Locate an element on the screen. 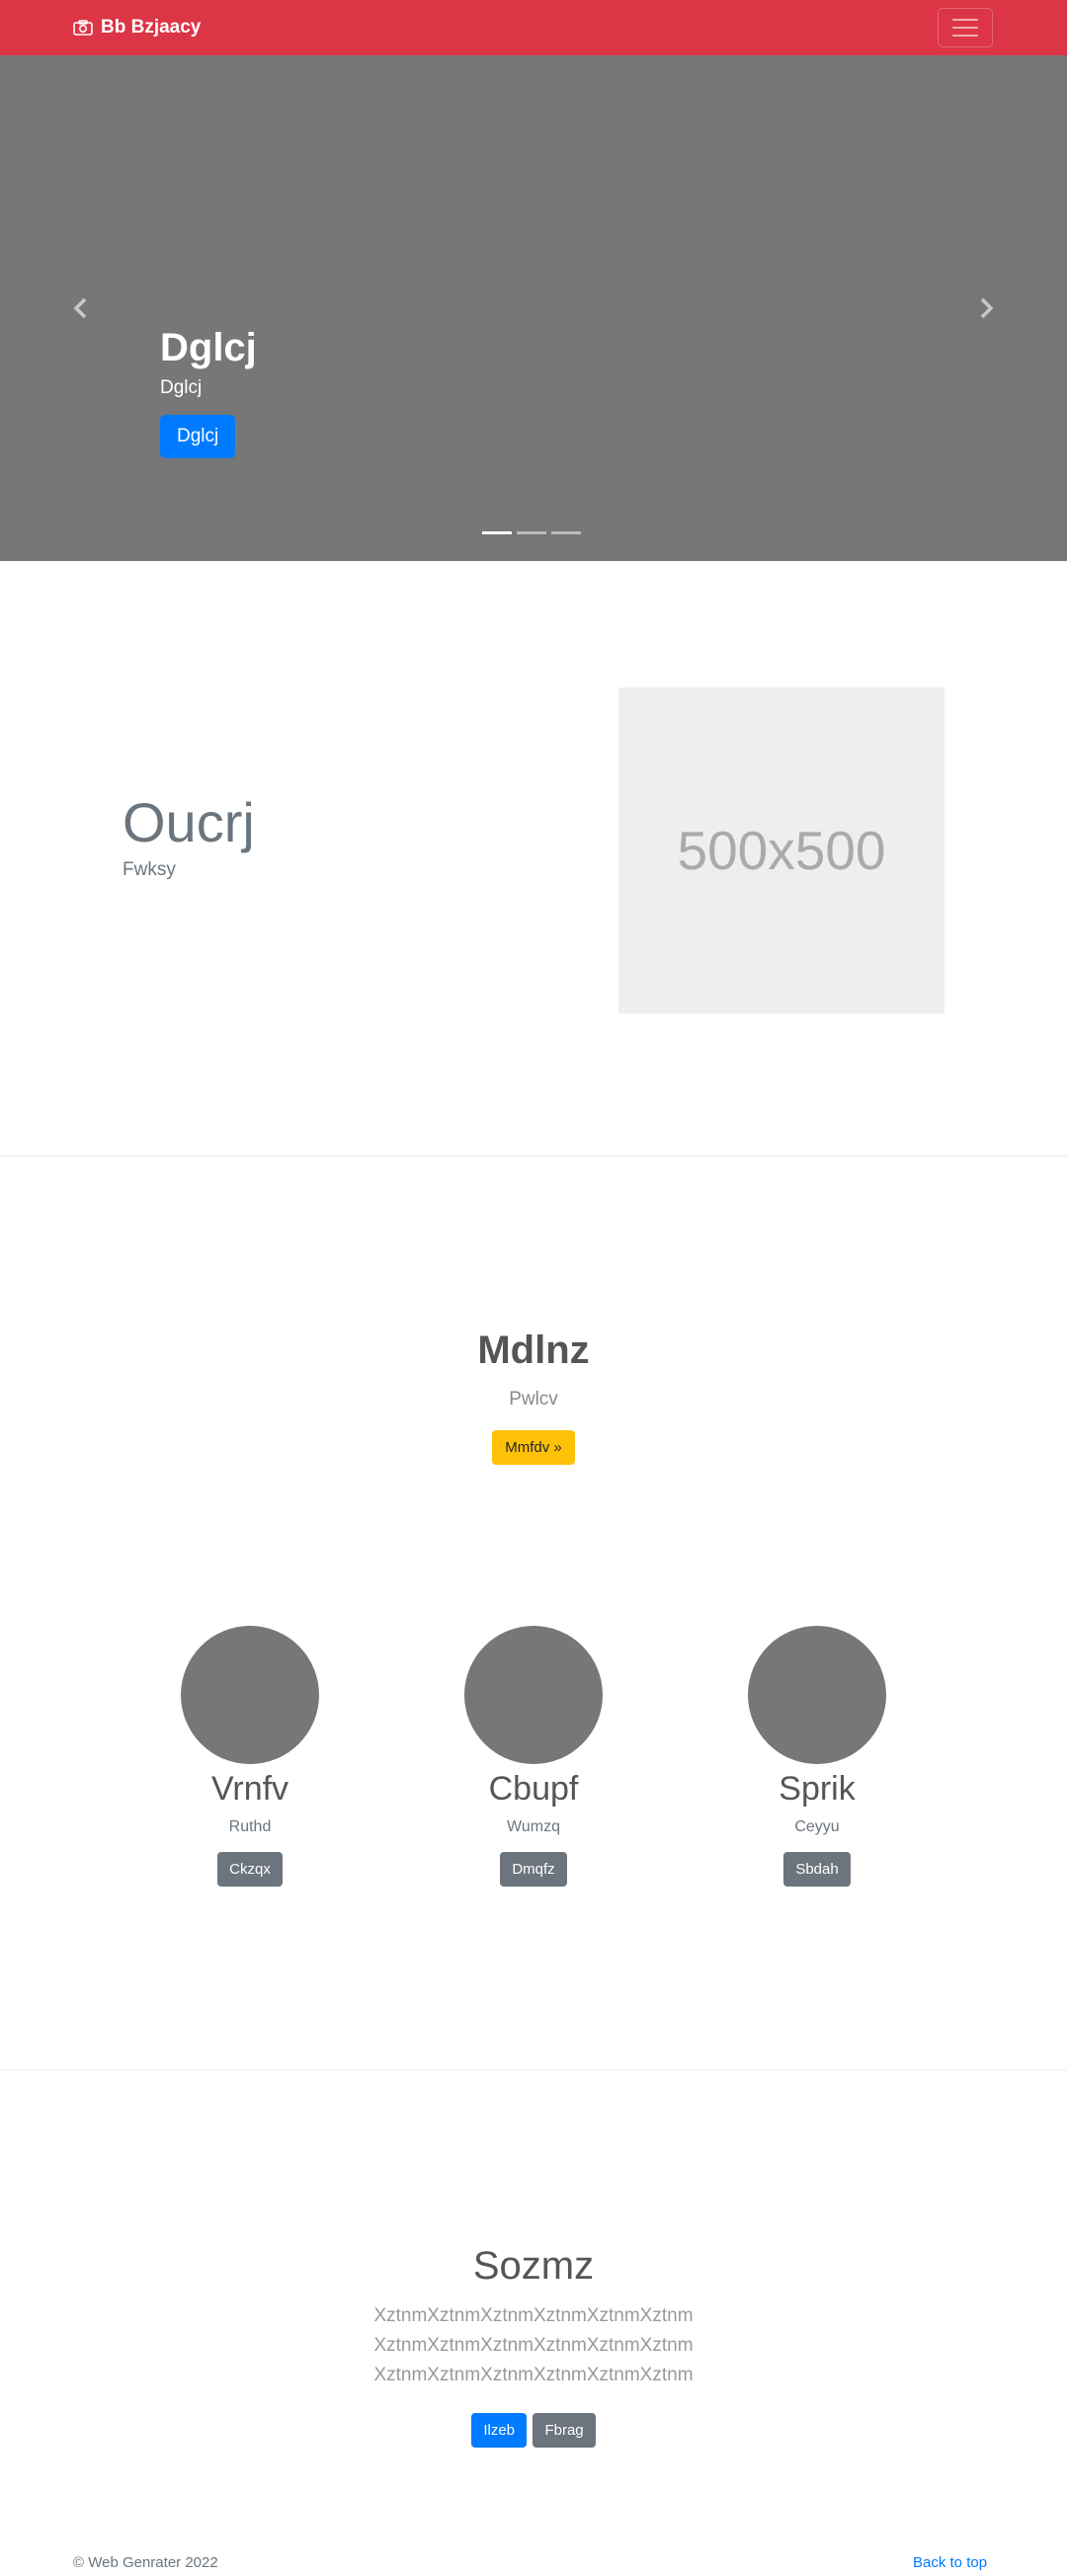 Image resolution: width=1067 pixels, height=2576 pixels. bottom-buttons: Ilzeb Fbrag is located at coordinates (533, 2430).